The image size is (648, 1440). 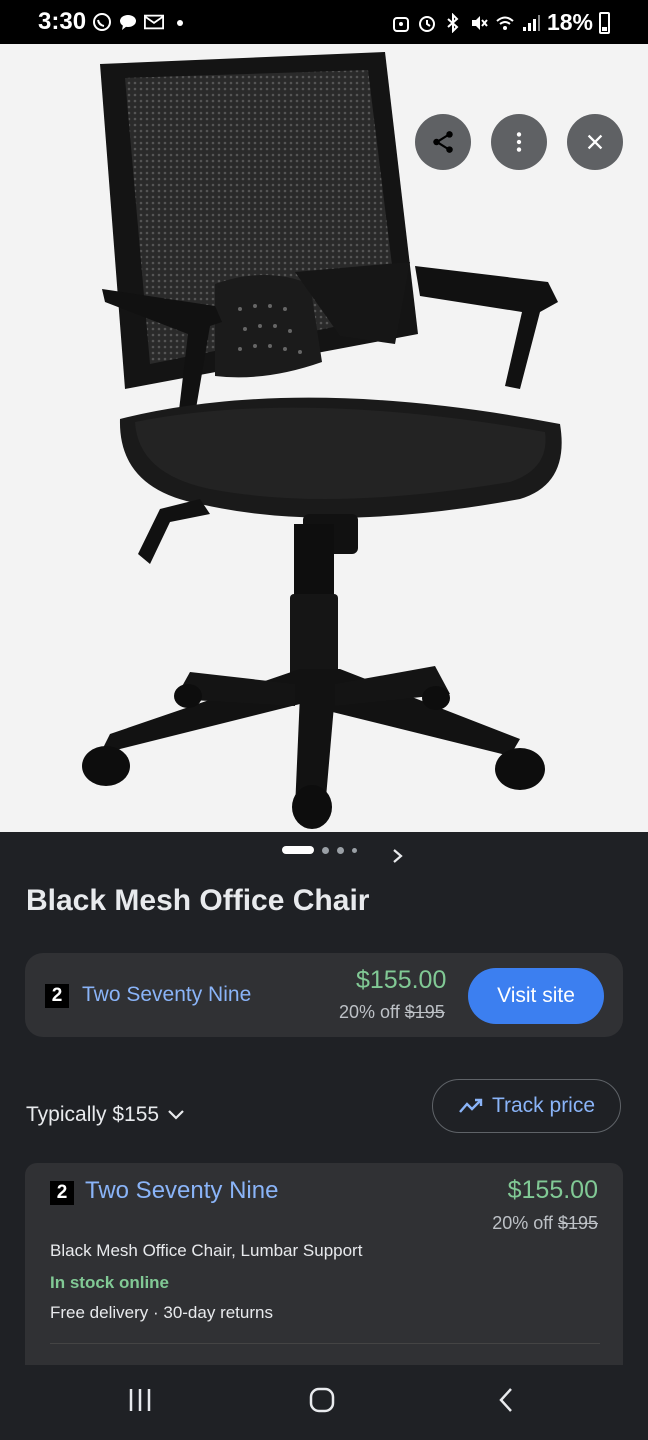 I want to click on typically-price: Typically $155, so click(x=93, y=1114).